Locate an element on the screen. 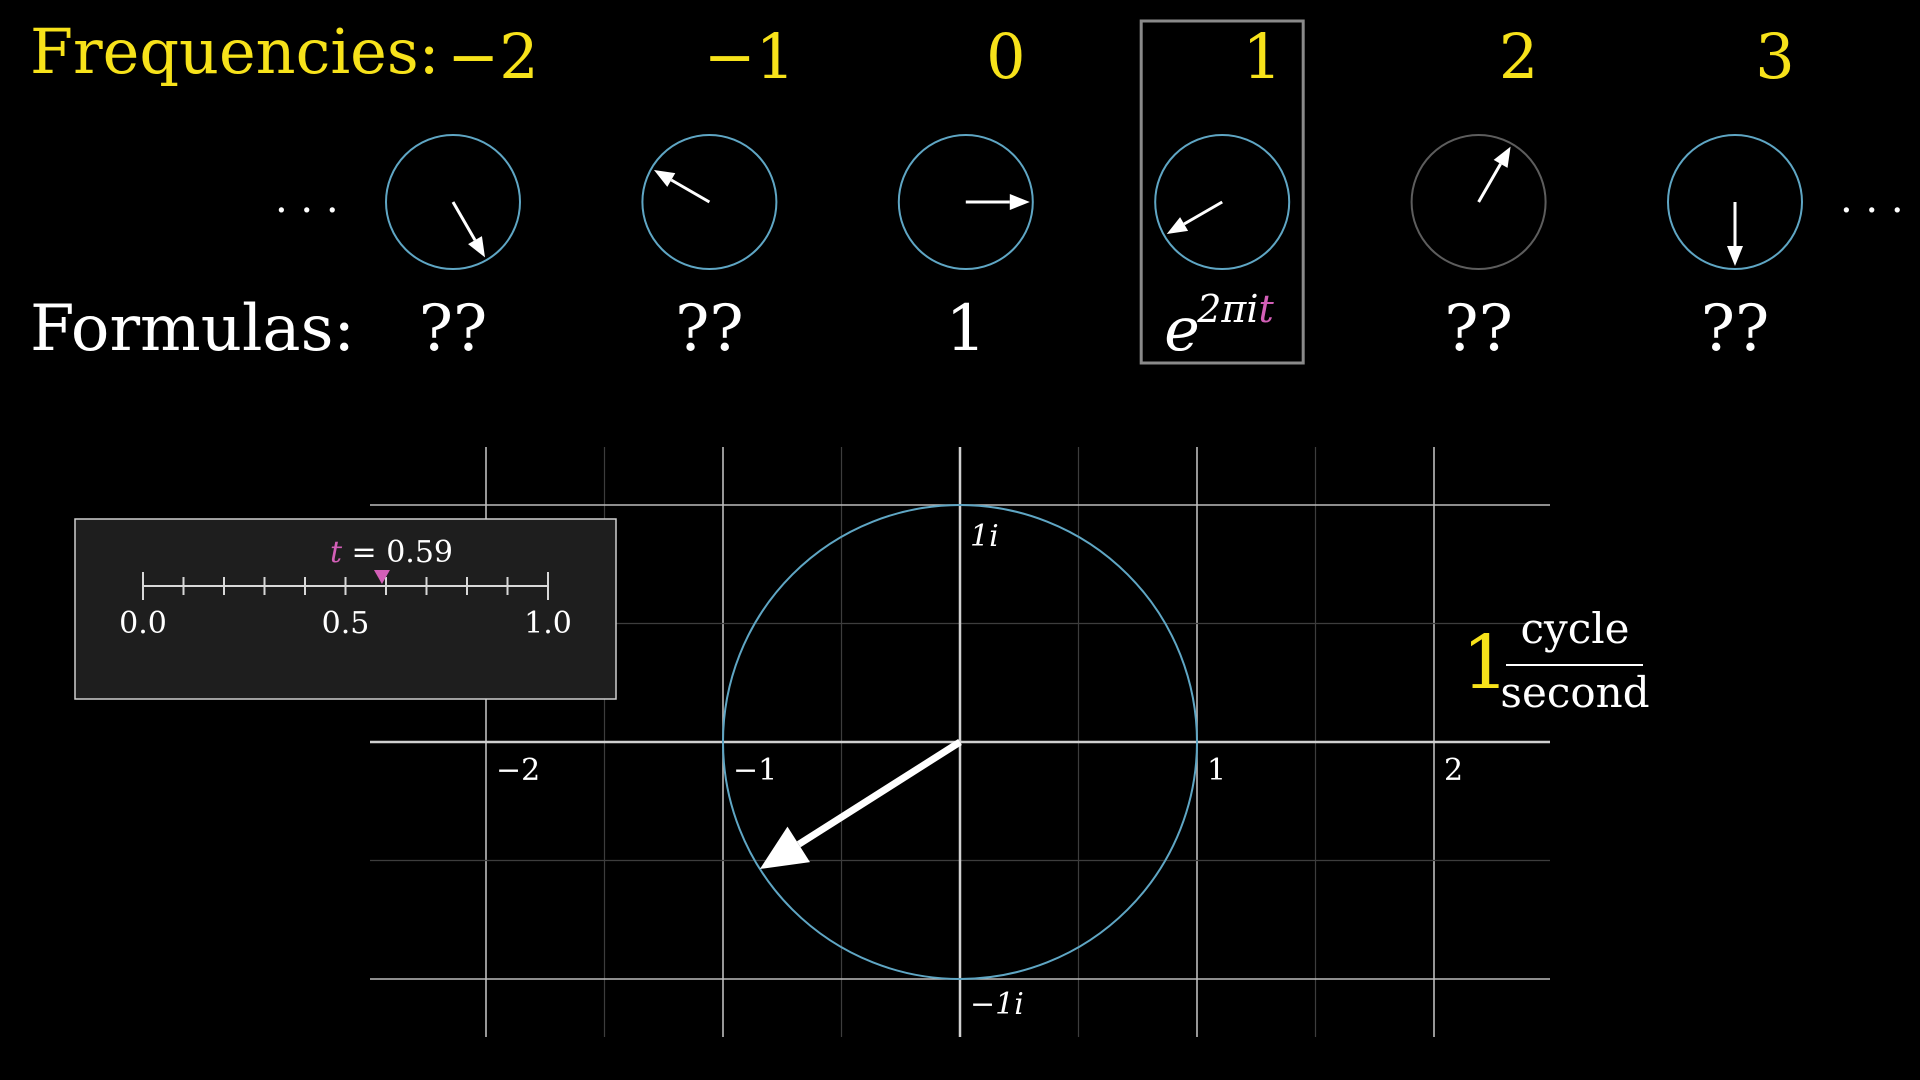 Image resolution: width=1920 pixels, height=1080 pixels. rate-label: 1 cycle second is located at coordinates (1556, 660).